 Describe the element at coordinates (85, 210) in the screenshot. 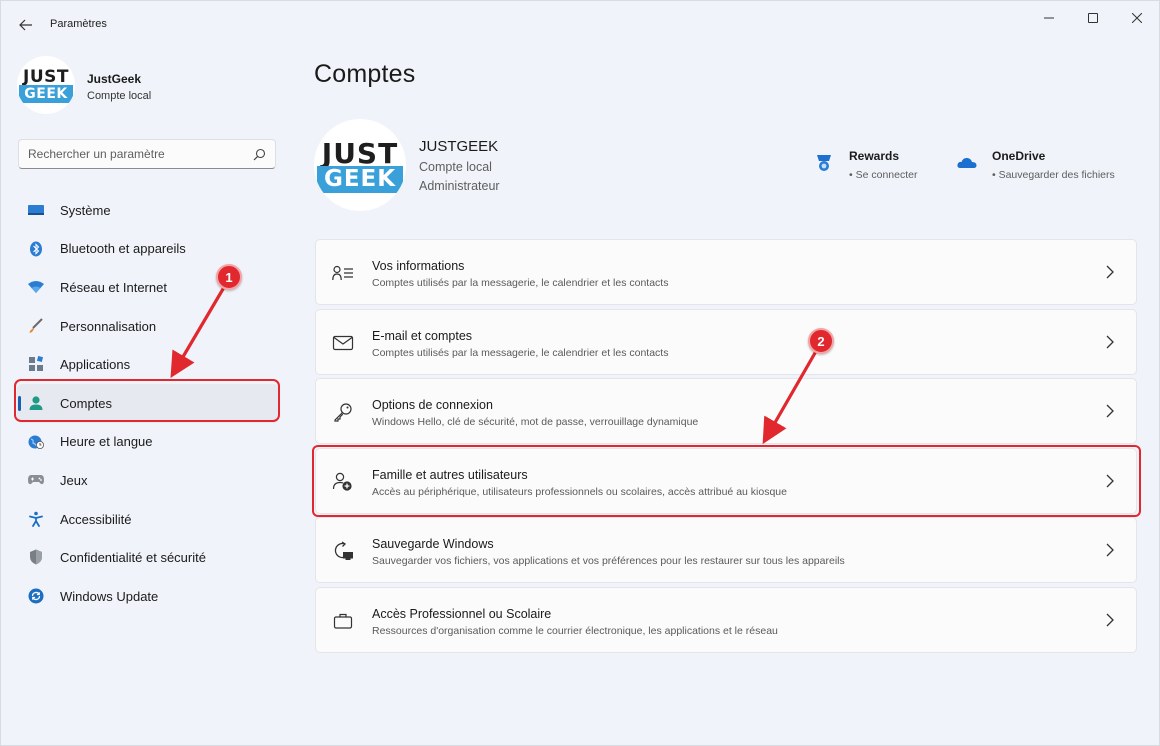

I see `sidebar-item-label: Système` at that location.